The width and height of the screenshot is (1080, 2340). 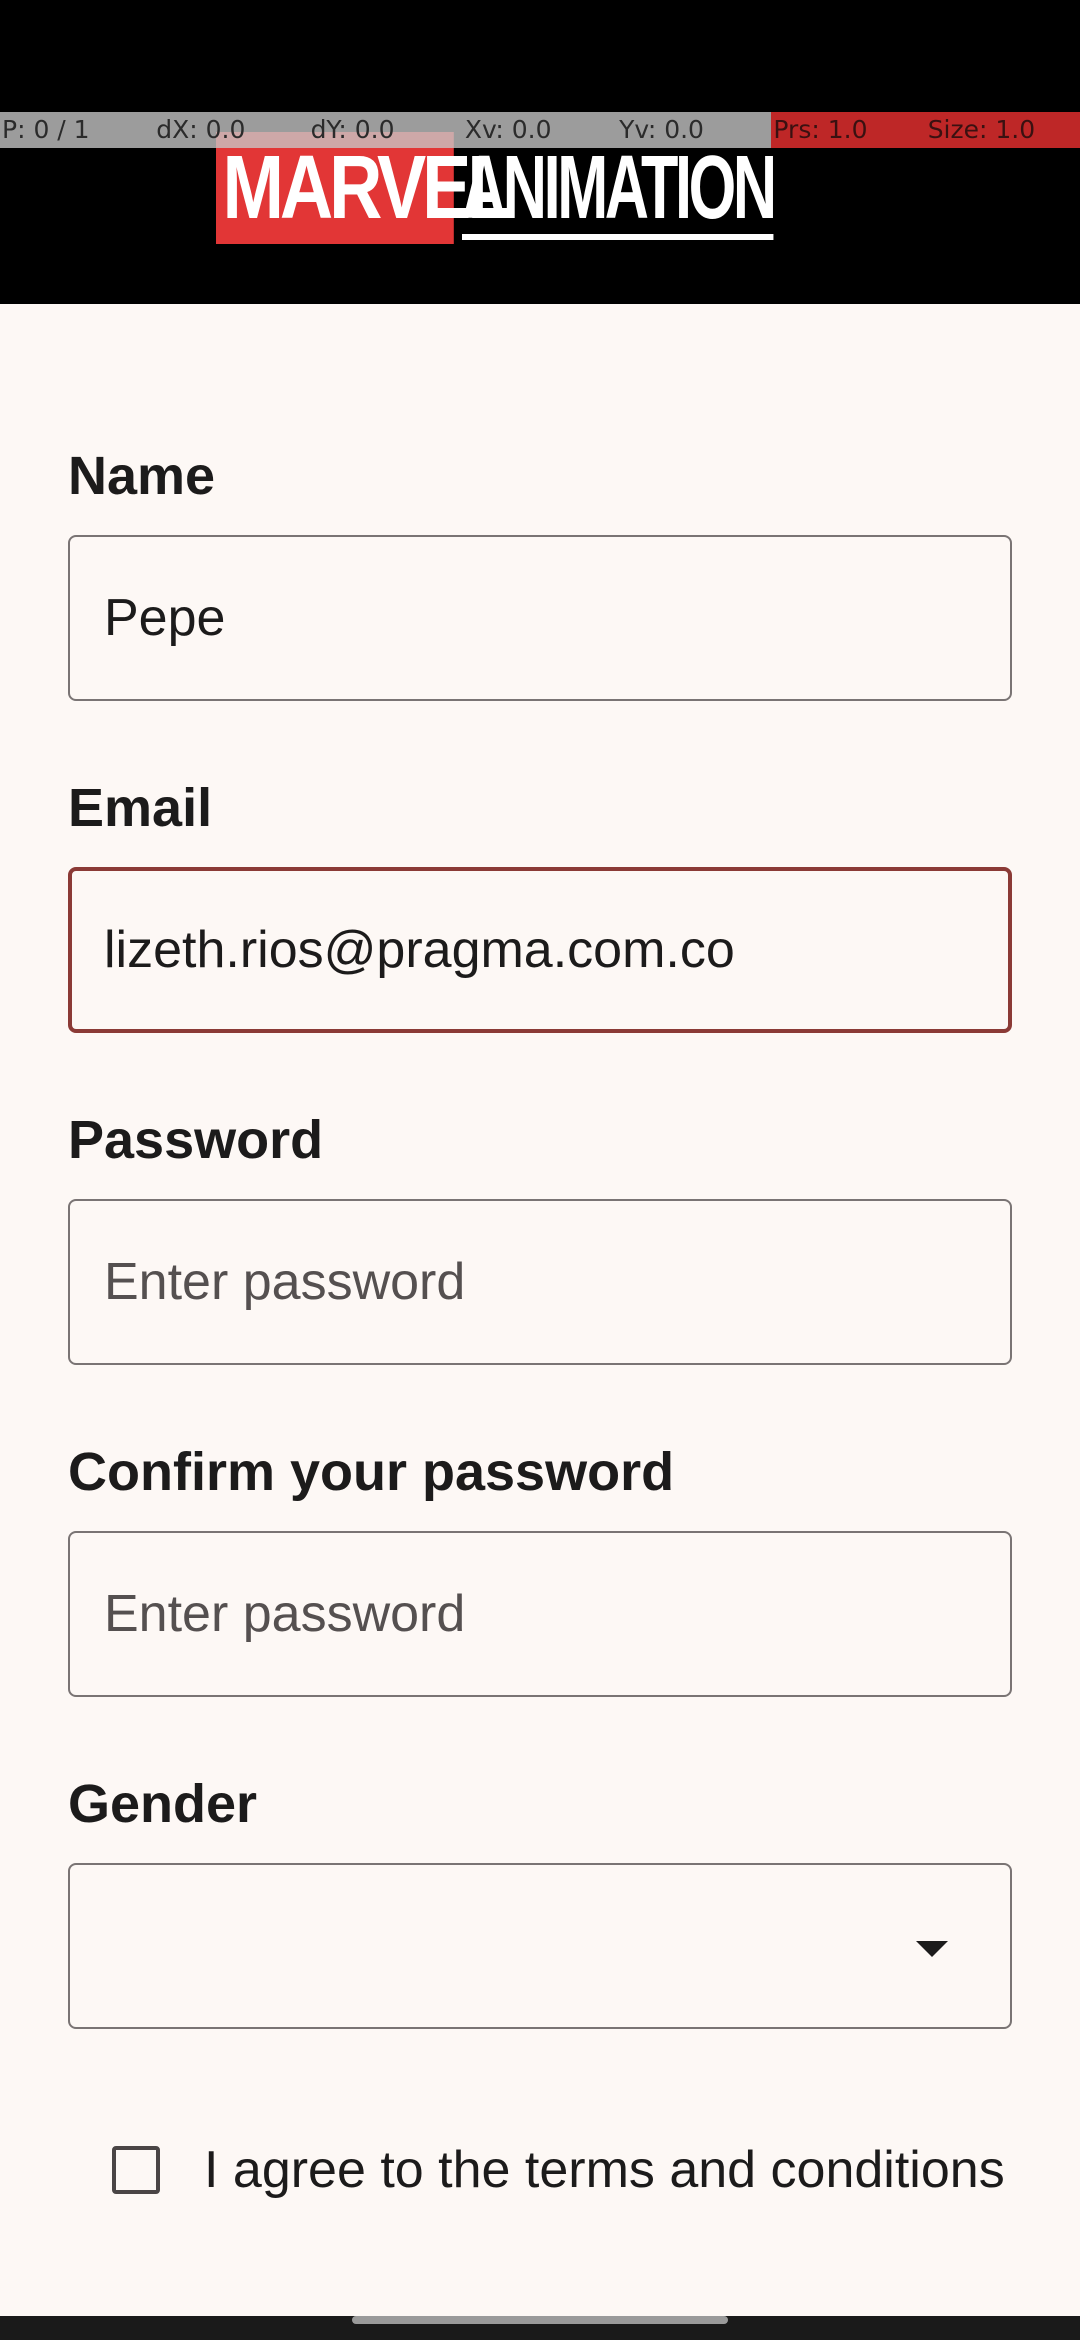 I want to click on terms-checkbox, so click(x=136, y=2170).